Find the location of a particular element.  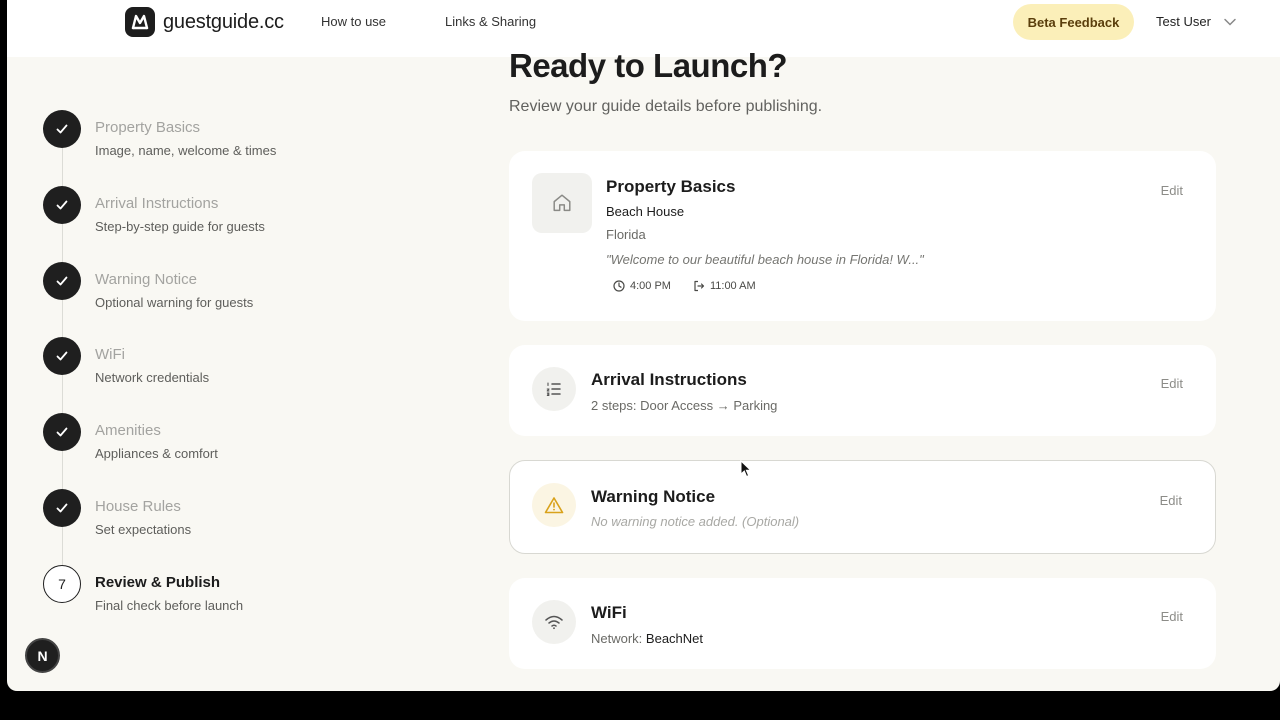

card-title: Arrival Instructions is located at coordinates (669, 379).